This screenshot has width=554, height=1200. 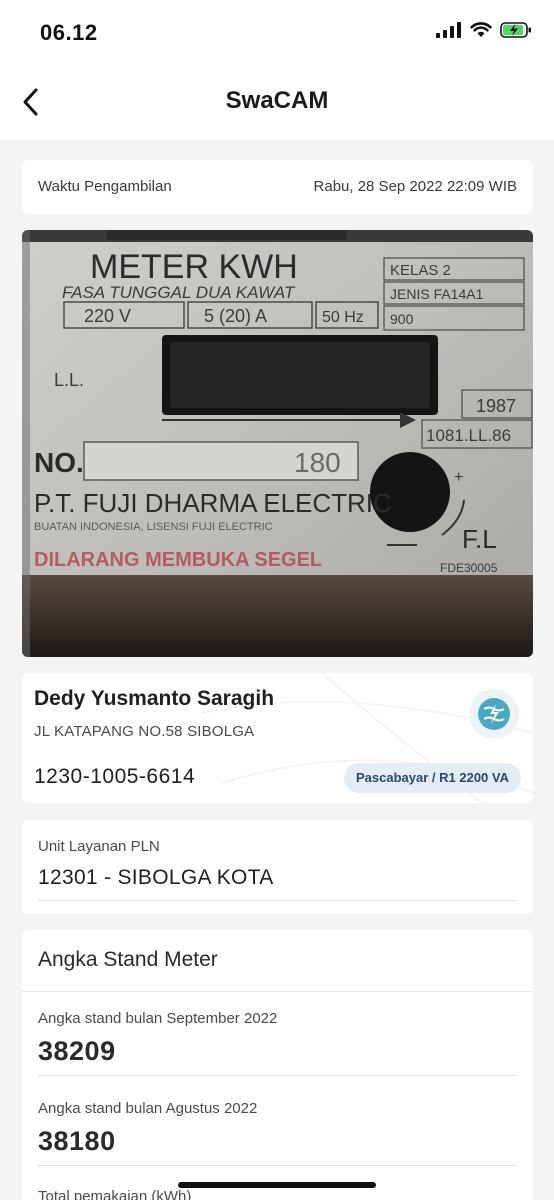 I want to click on meter-year-text: 1987, so click(x=496, y=406).